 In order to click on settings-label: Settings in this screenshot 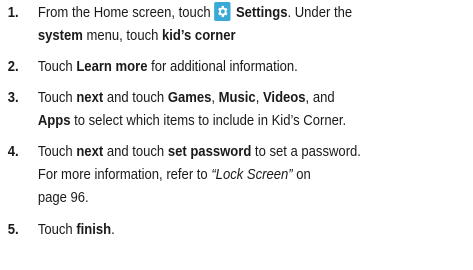, I will do `click(261, 12)`.